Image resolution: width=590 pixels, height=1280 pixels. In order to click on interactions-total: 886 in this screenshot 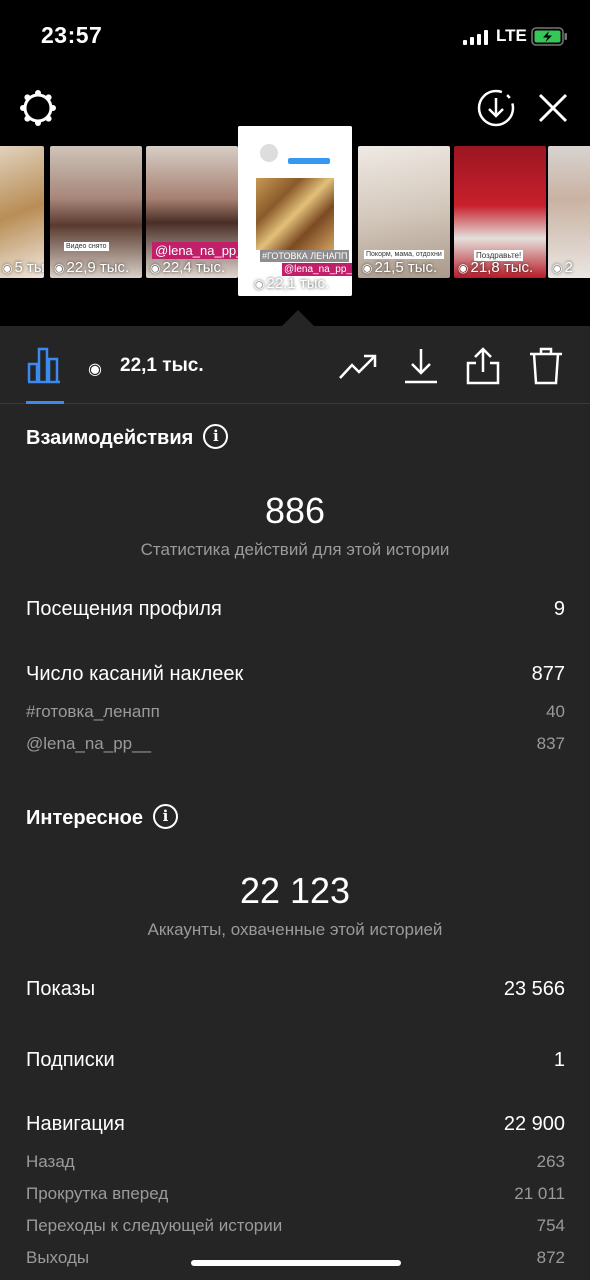, I will do `click(295, 510)`.